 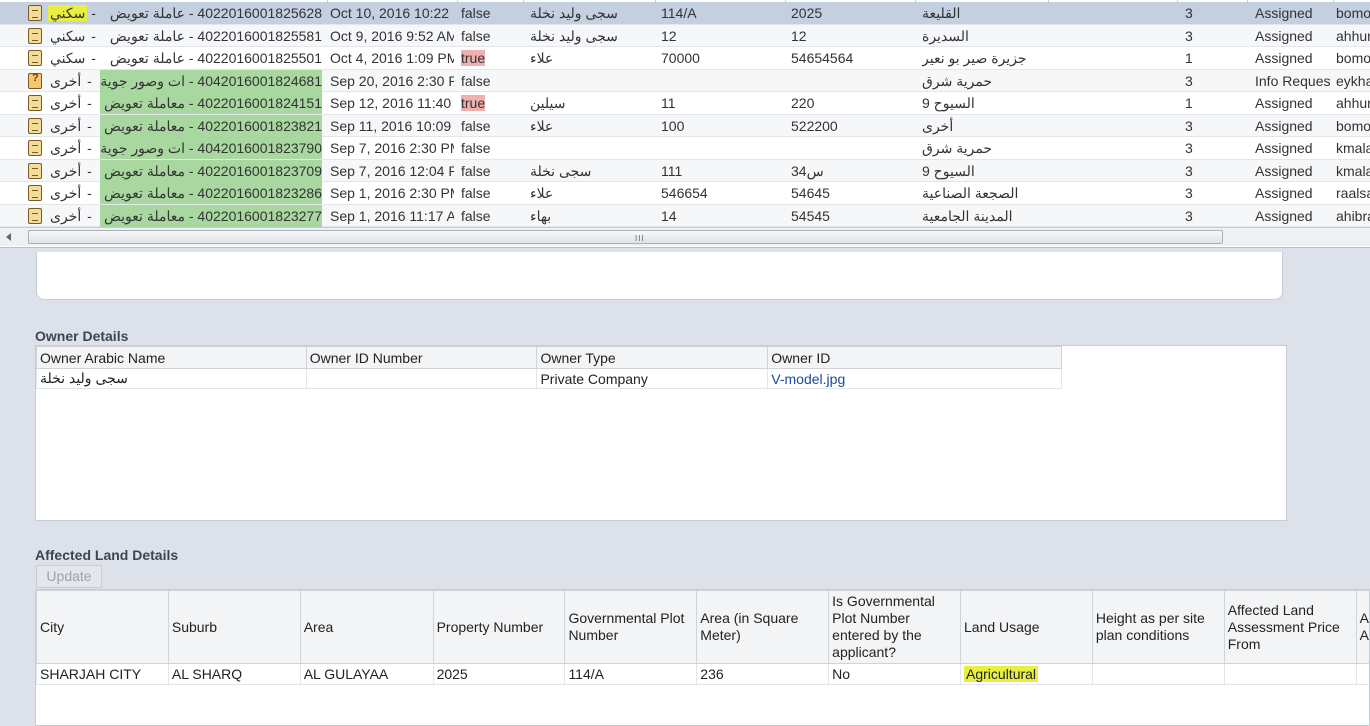 What do you see at coordinates (672, 170) in the screenshot?
I see `plot-cell: 111` at bounding box center [672, 170].